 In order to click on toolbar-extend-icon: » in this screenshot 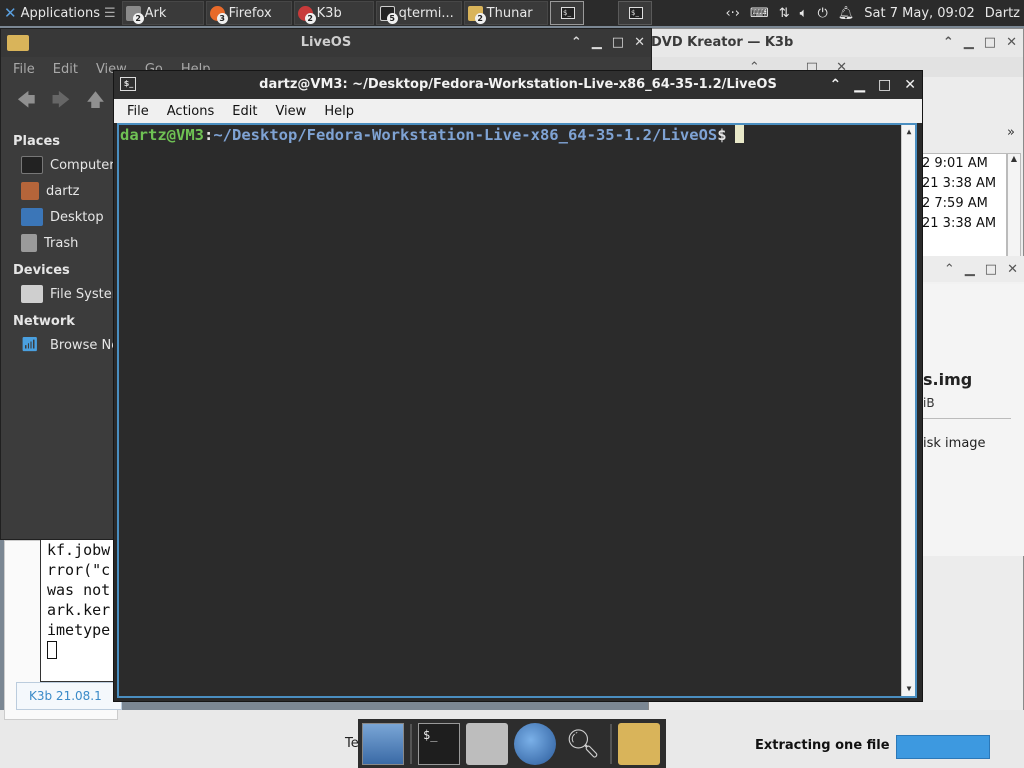, I will do `click(1011, 132)`.